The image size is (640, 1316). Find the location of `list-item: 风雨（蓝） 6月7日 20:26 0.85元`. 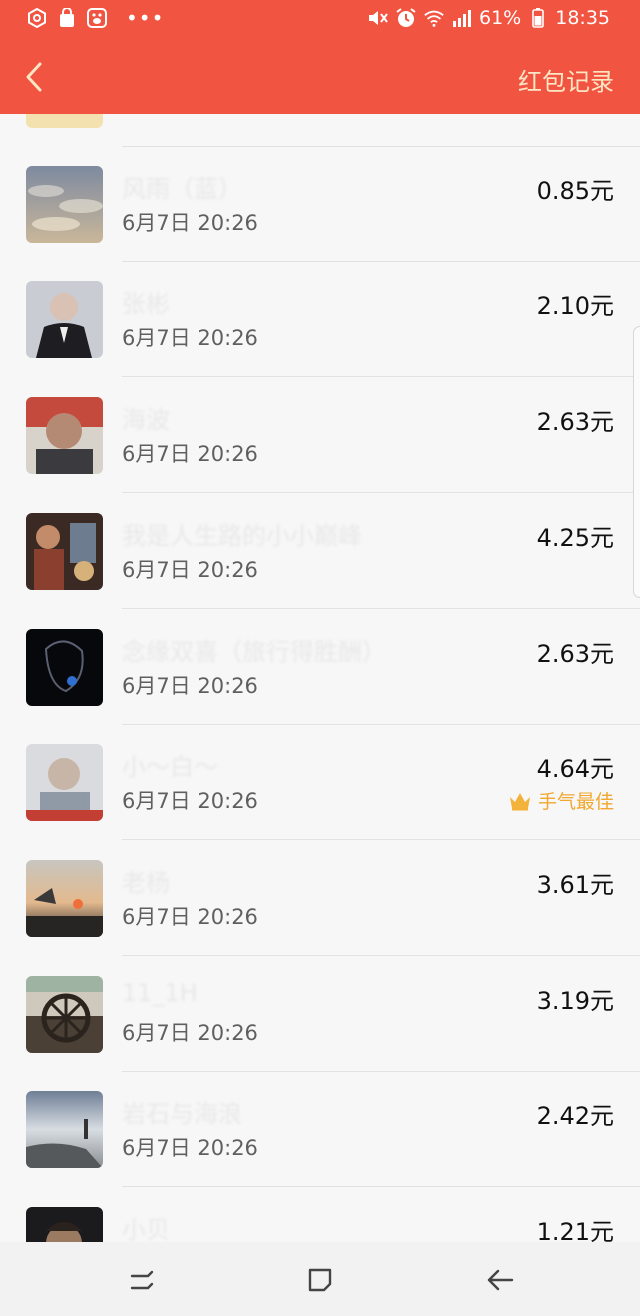

list-item: 风雨（蓝） 6月7日 20:26 0.85元 is located at coordinates (320, 204).